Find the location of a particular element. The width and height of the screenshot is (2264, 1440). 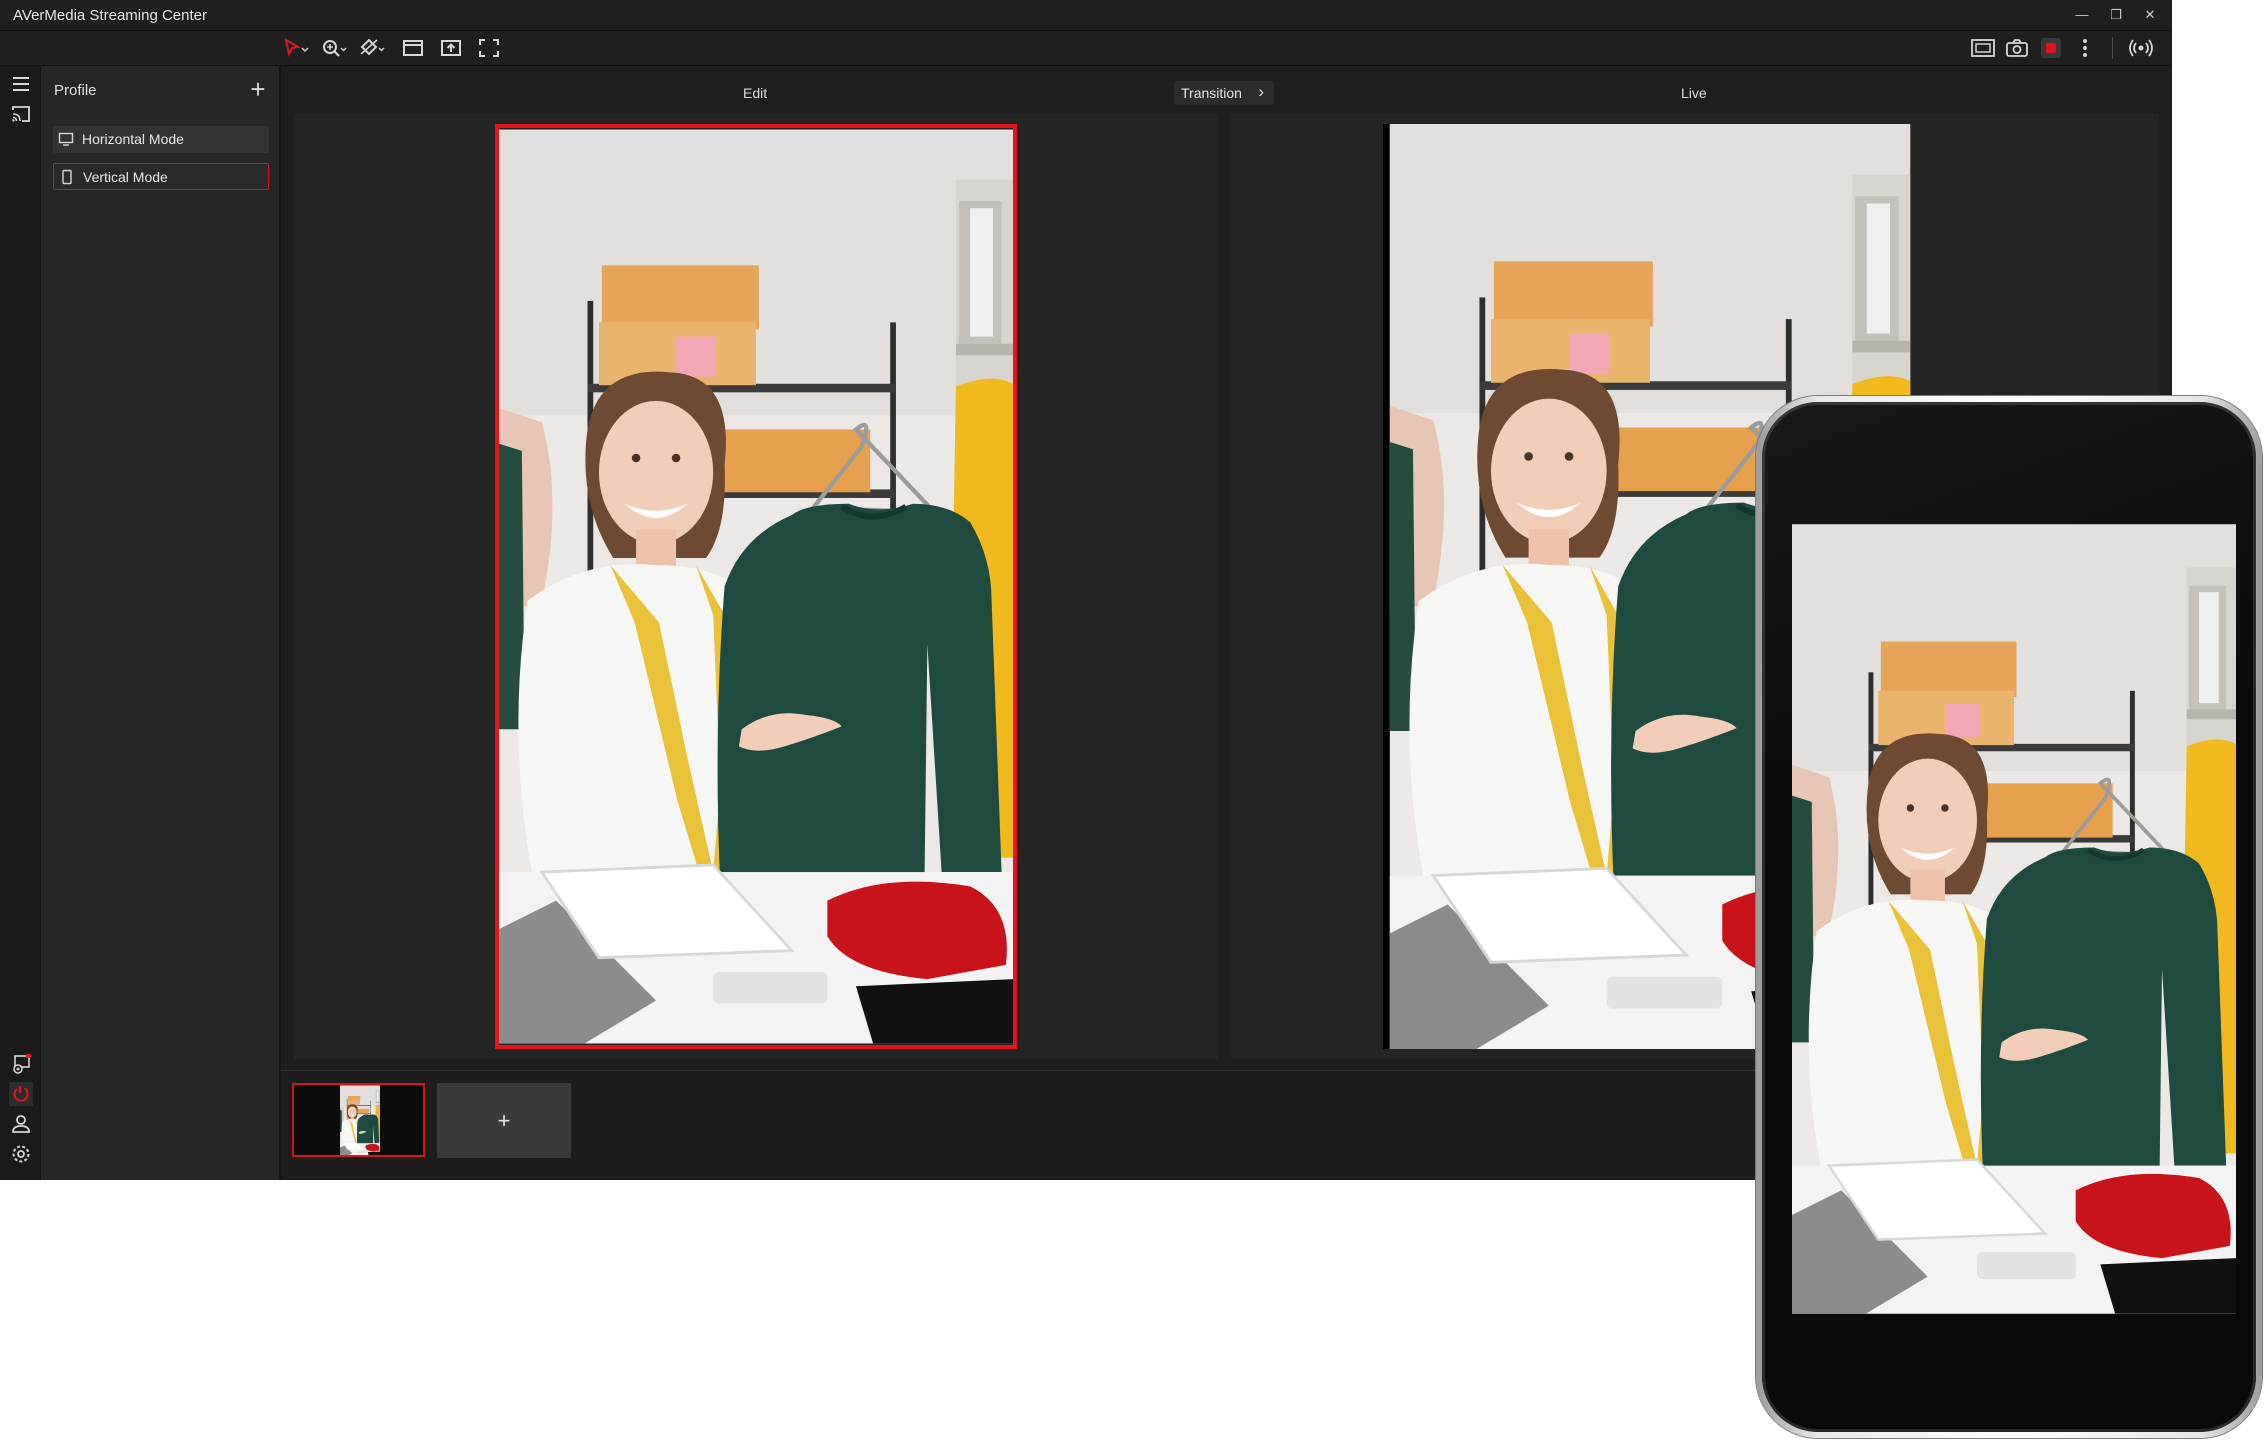

minimize-icon: — is located at coordinates (2082, 15).